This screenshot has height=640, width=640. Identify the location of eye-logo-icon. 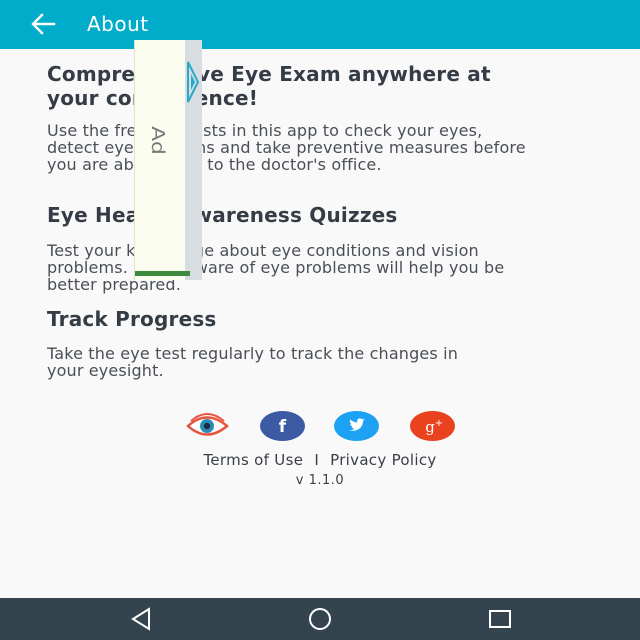
(207, 424).